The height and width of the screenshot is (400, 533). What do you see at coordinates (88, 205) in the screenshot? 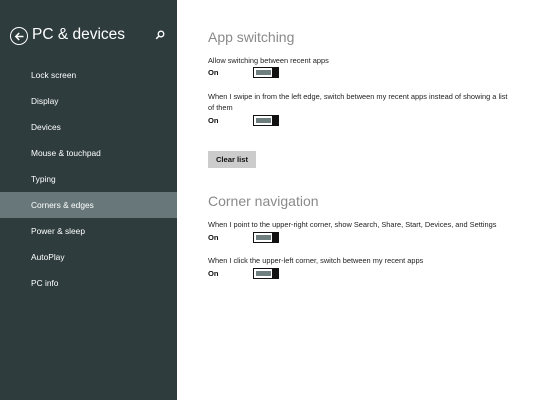
I see `sidebar-item-corners-edges: Corners & edges` at bounding box center [88, 205].